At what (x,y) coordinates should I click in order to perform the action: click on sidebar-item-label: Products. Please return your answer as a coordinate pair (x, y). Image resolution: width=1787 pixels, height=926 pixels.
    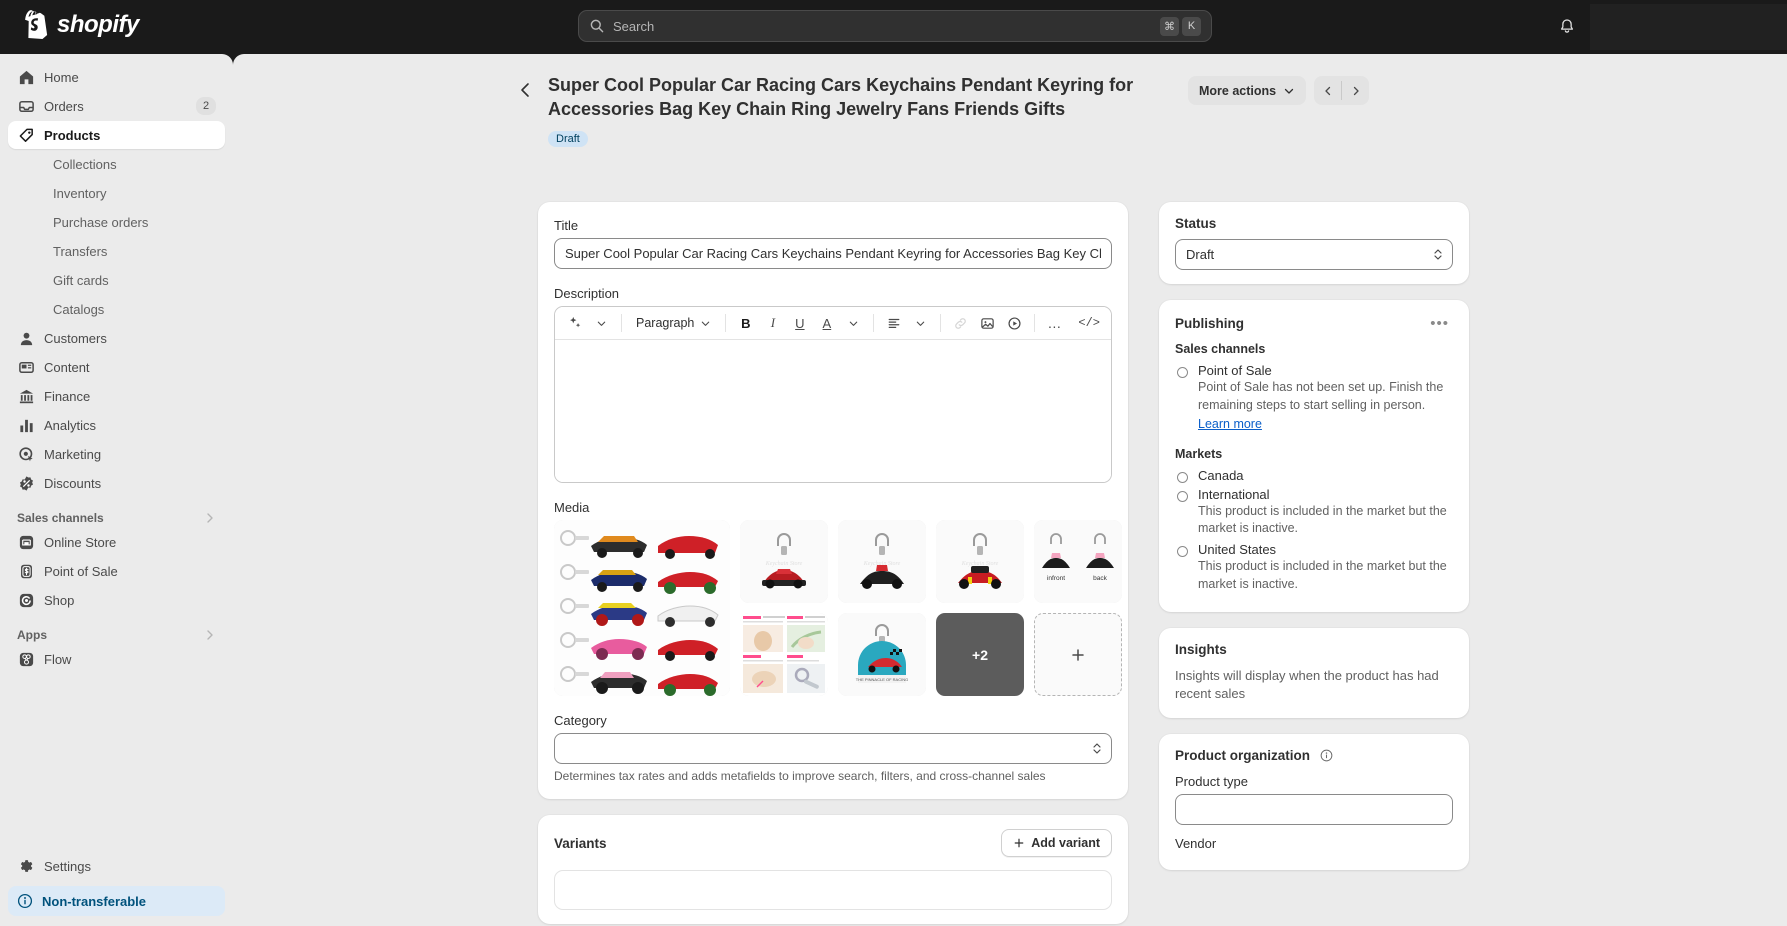
    Looking at the image, I should click on (72, 135).